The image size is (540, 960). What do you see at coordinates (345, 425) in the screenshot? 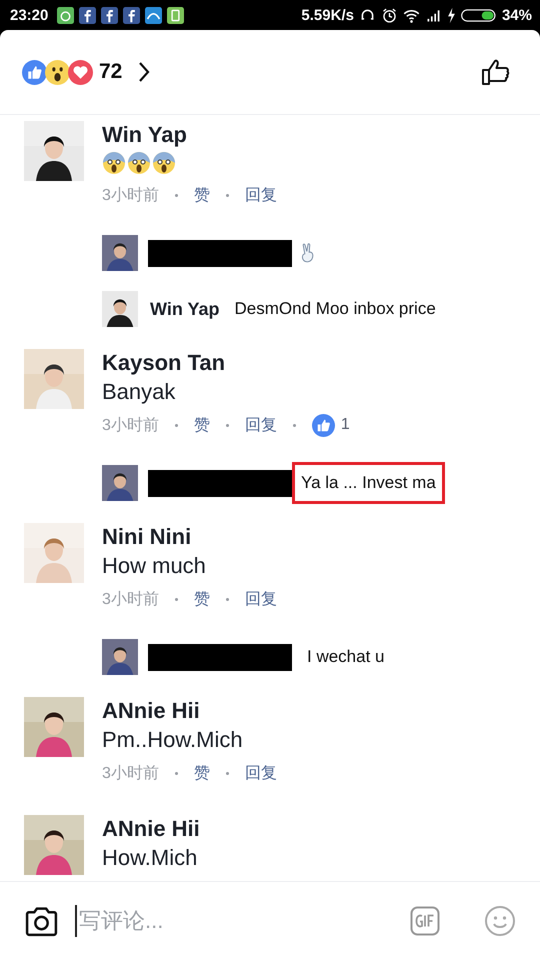
I see `like-count: 1` at bounding box center [345, 425].